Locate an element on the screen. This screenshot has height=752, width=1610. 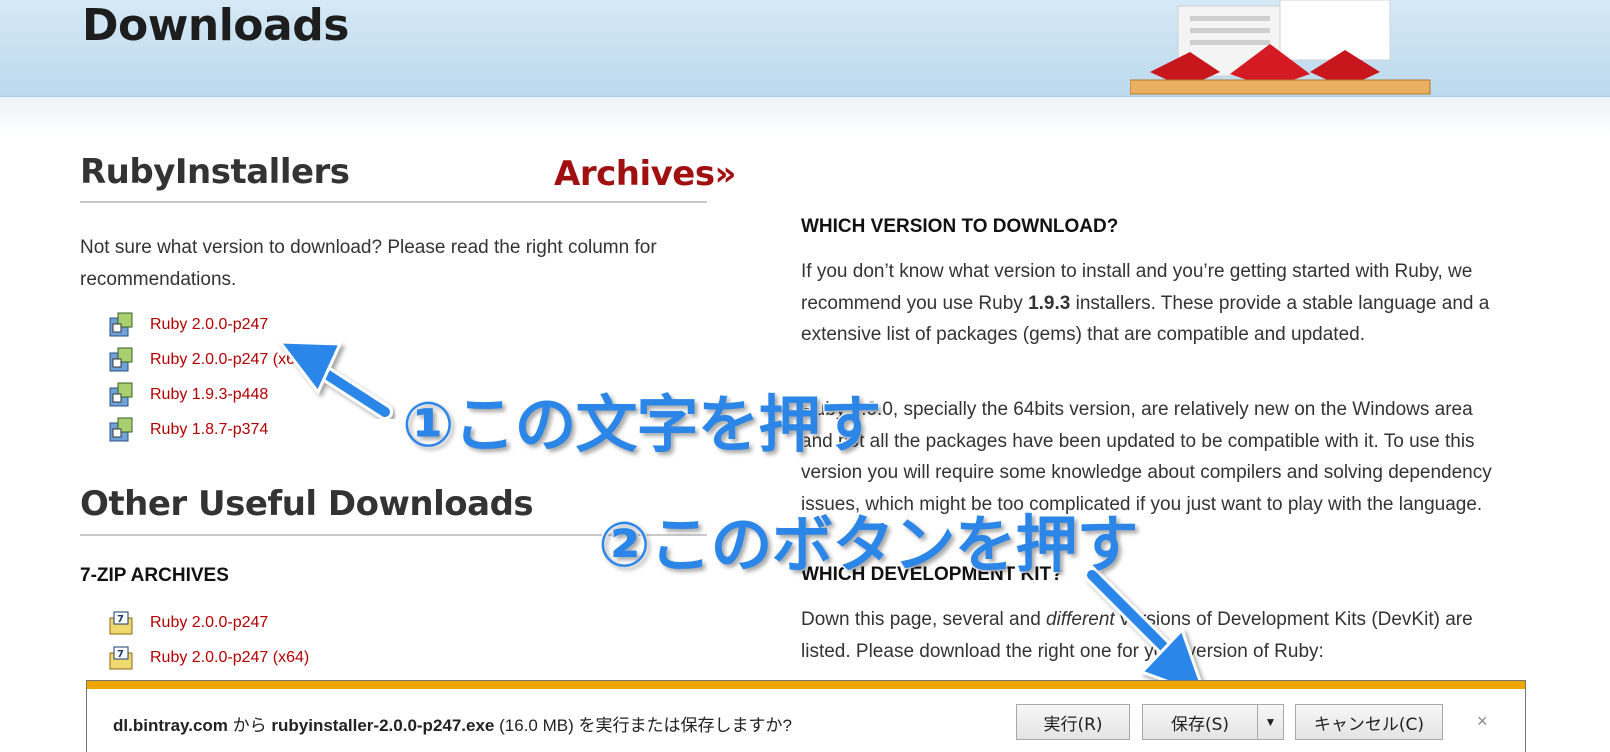
download-bar-accent is located at coordinates (806, 685).